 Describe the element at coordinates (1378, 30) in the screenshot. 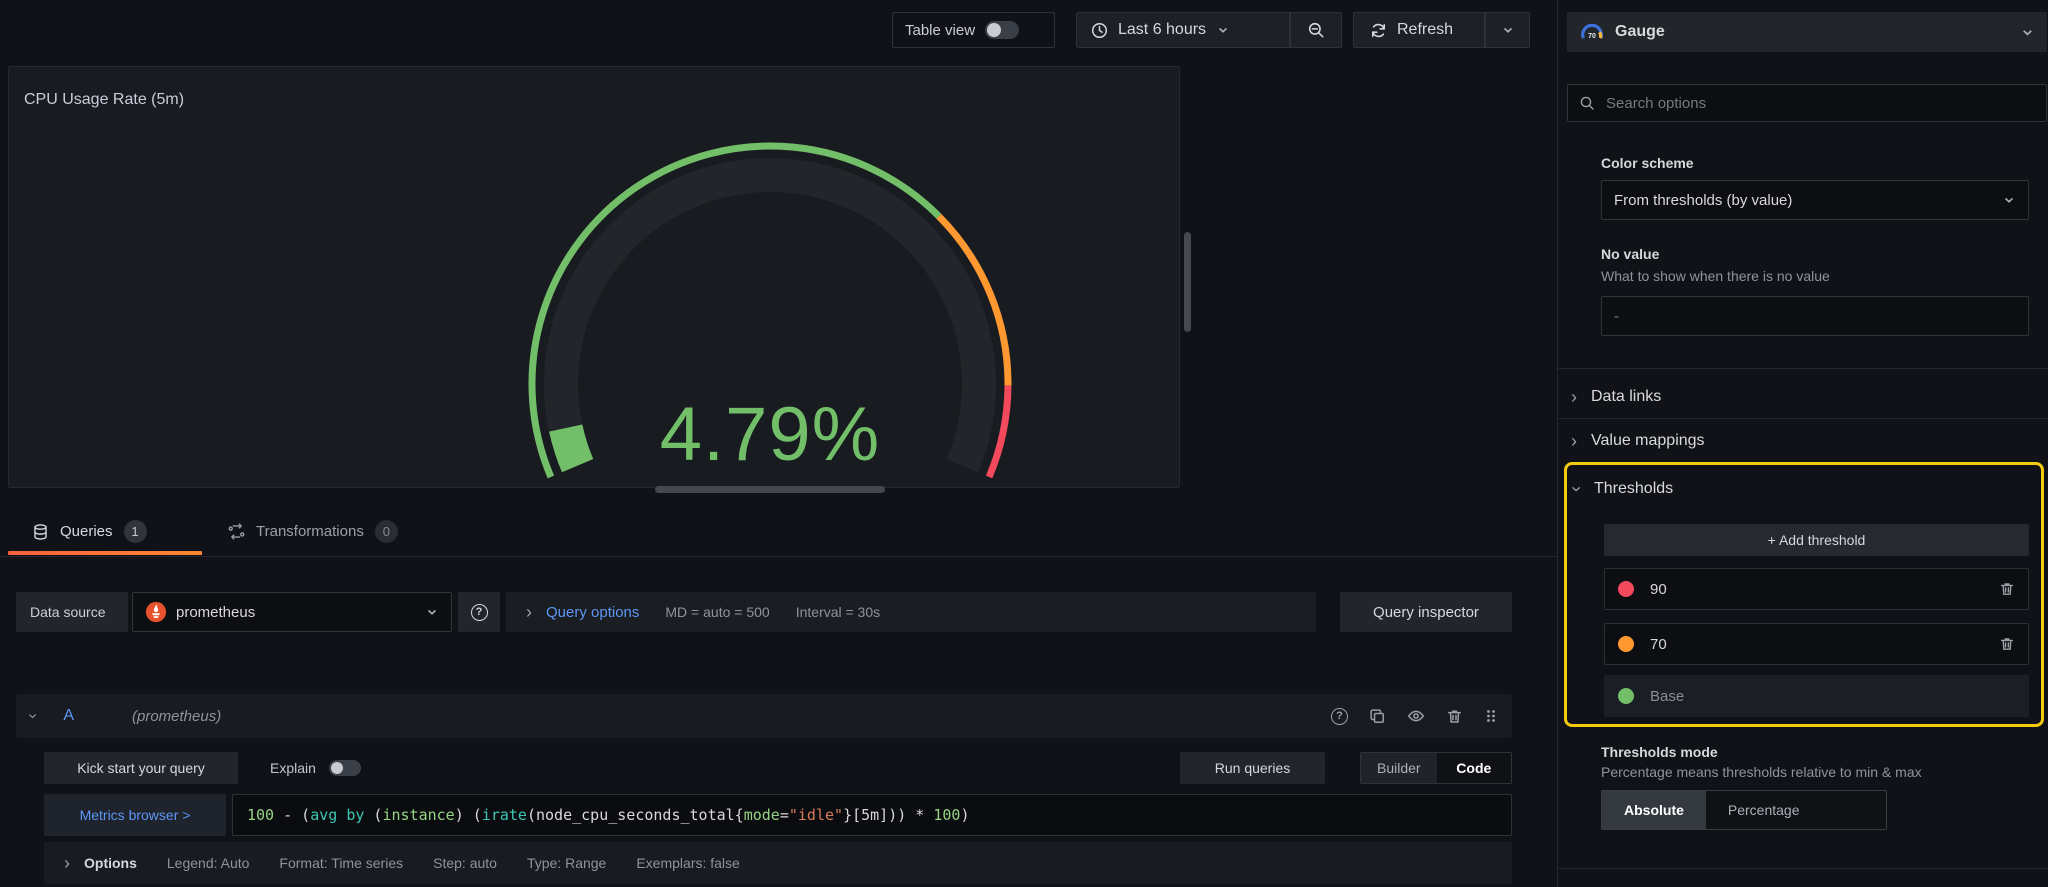

I see `refresh-icon` at that location.